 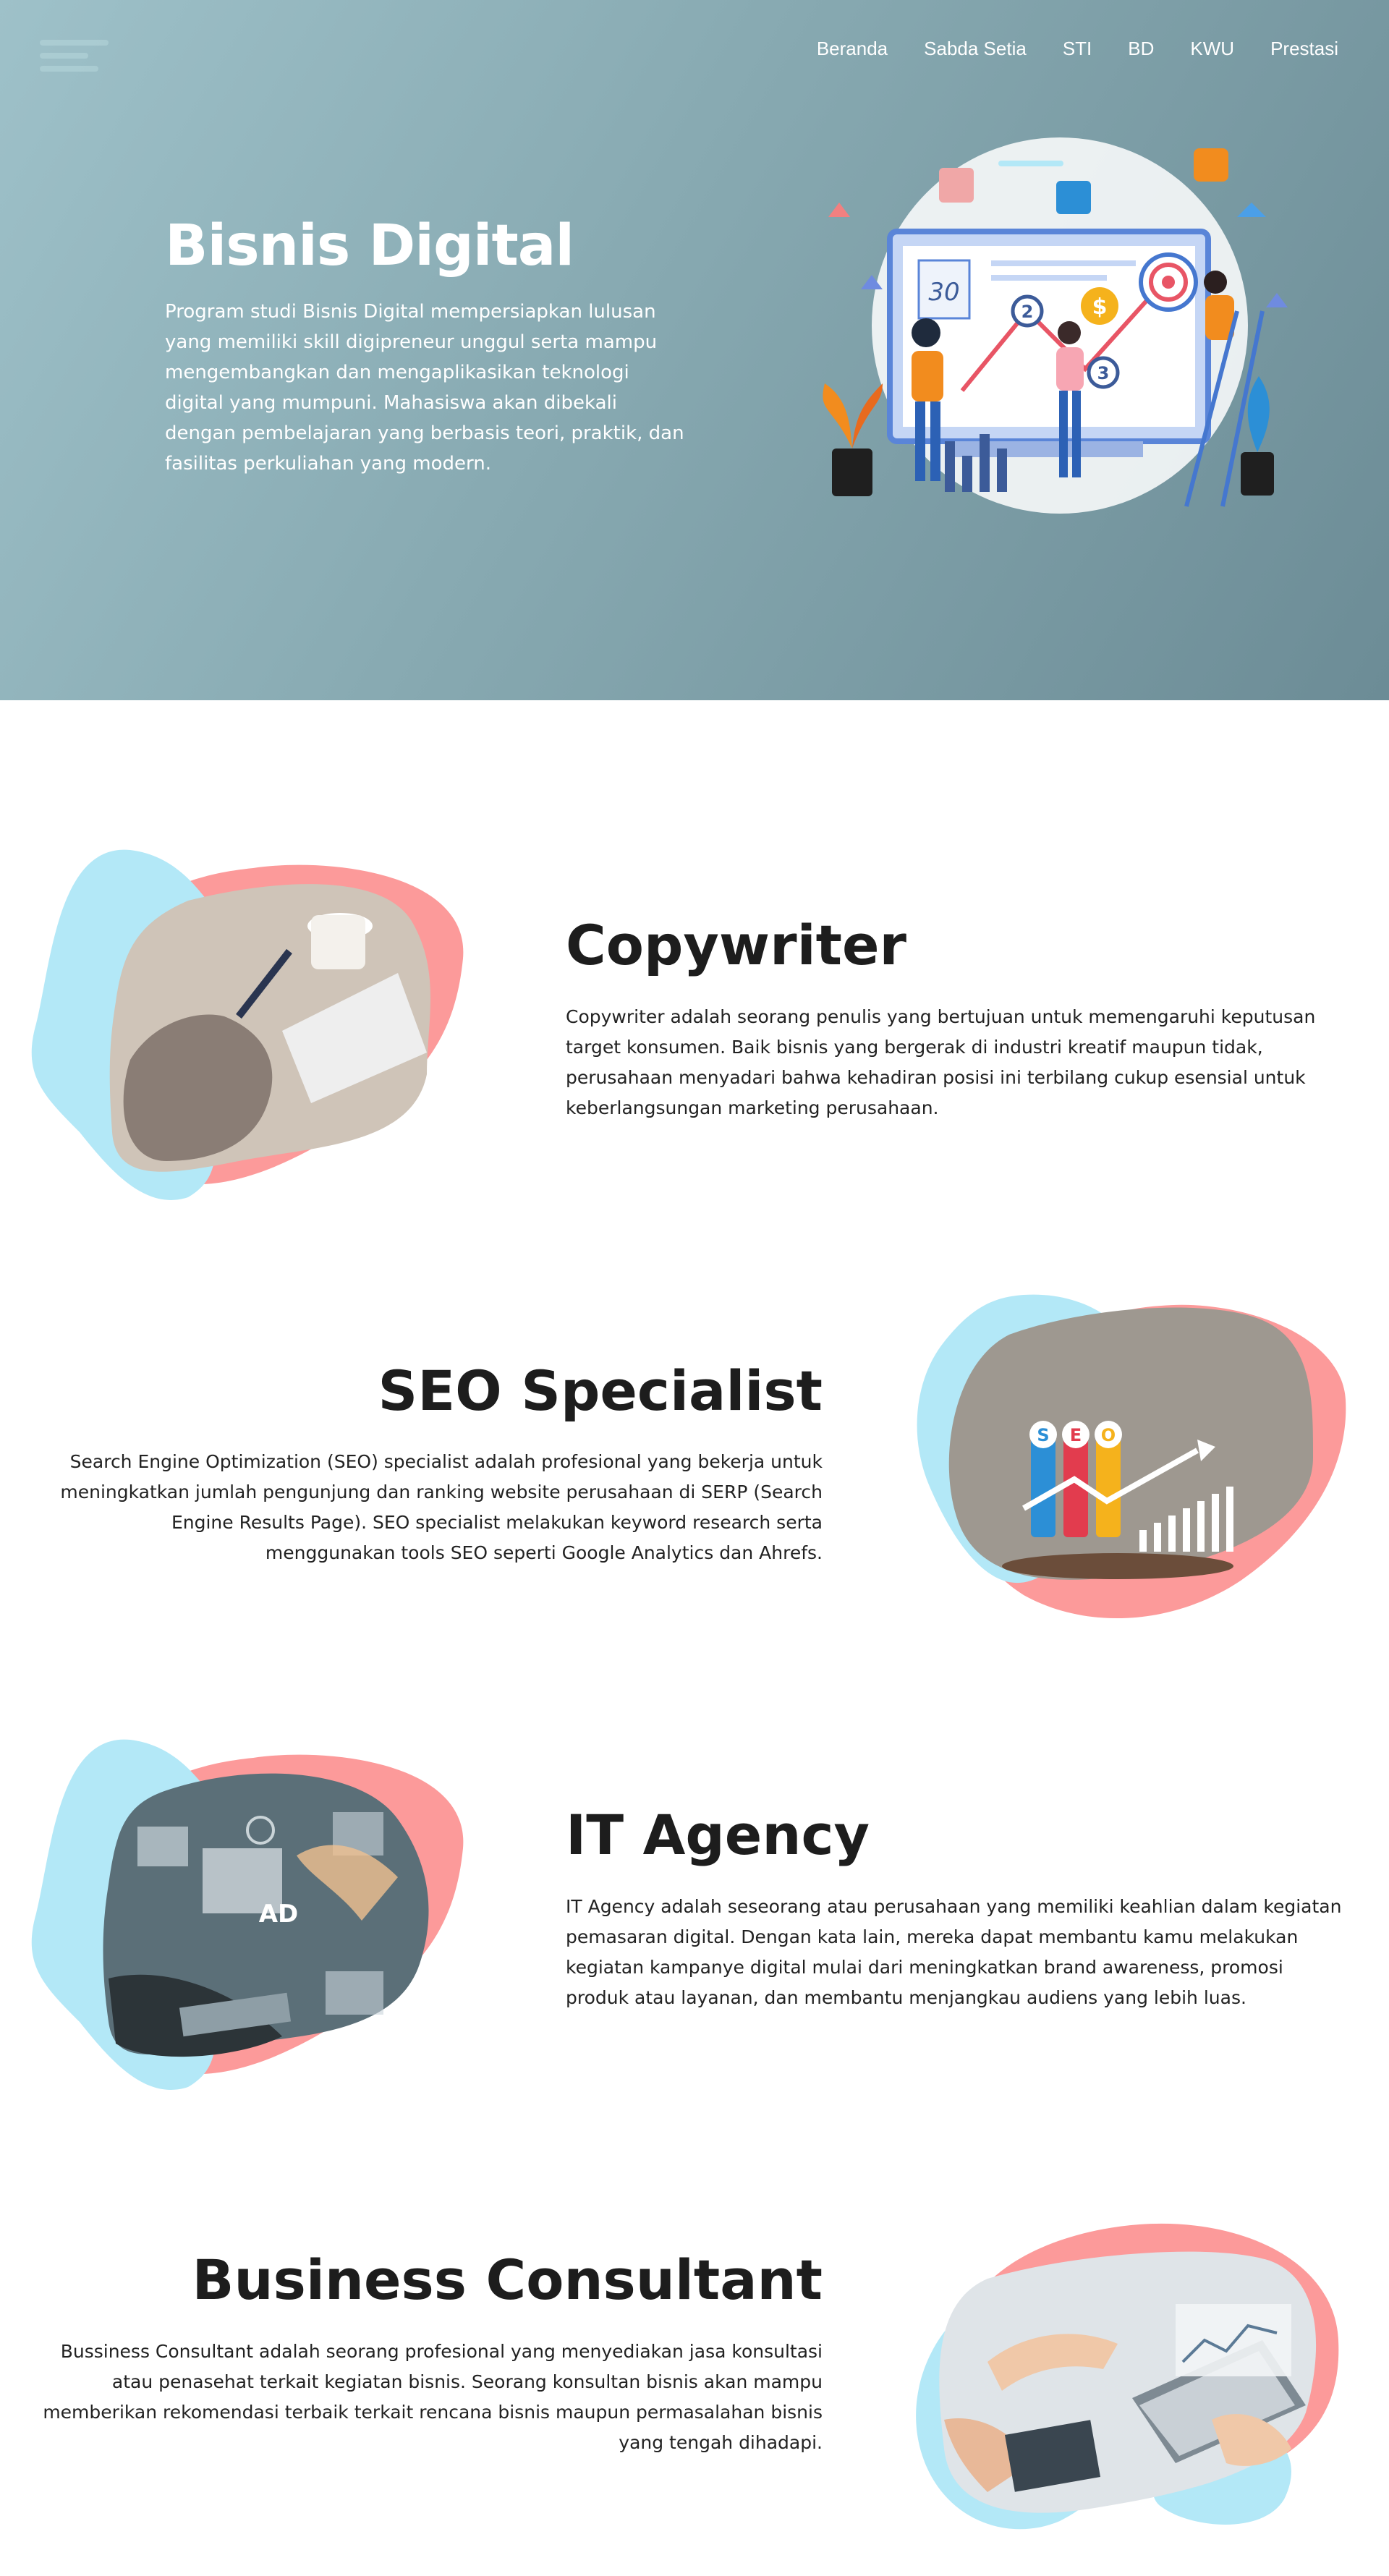 I want to click on main-nav: Beranda Sabda Setia STI BD KWU Prestasi, so click(x=1059, y=49).